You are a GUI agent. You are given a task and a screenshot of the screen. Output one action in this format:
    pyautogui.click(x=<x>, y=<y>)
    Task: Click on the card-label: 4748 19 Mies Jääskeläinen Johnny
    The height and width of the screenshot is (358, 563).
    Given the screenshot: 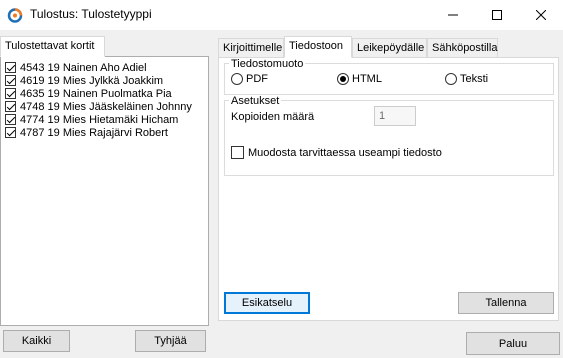 What is the action you would take?
    pyautogui.click(x=106, y=106)
    